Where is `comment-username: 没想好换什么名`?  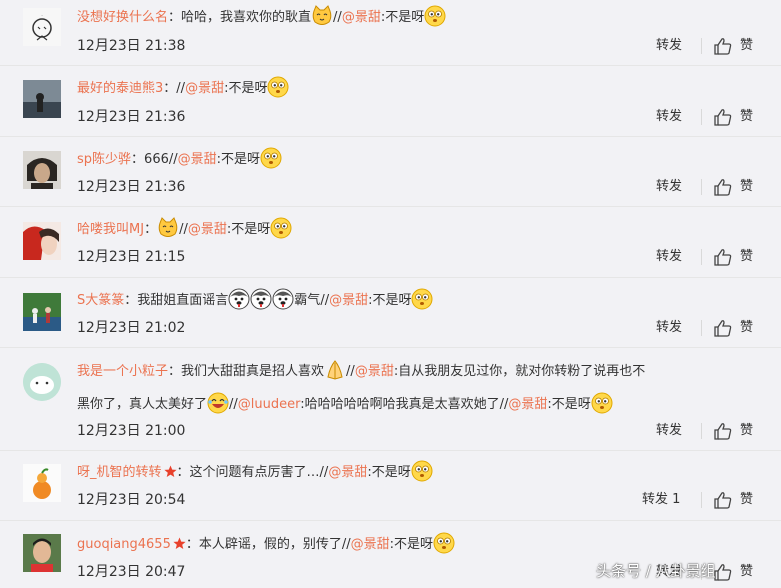
comment-username: 没想好换什么名 is located at coordinates (122, 17).